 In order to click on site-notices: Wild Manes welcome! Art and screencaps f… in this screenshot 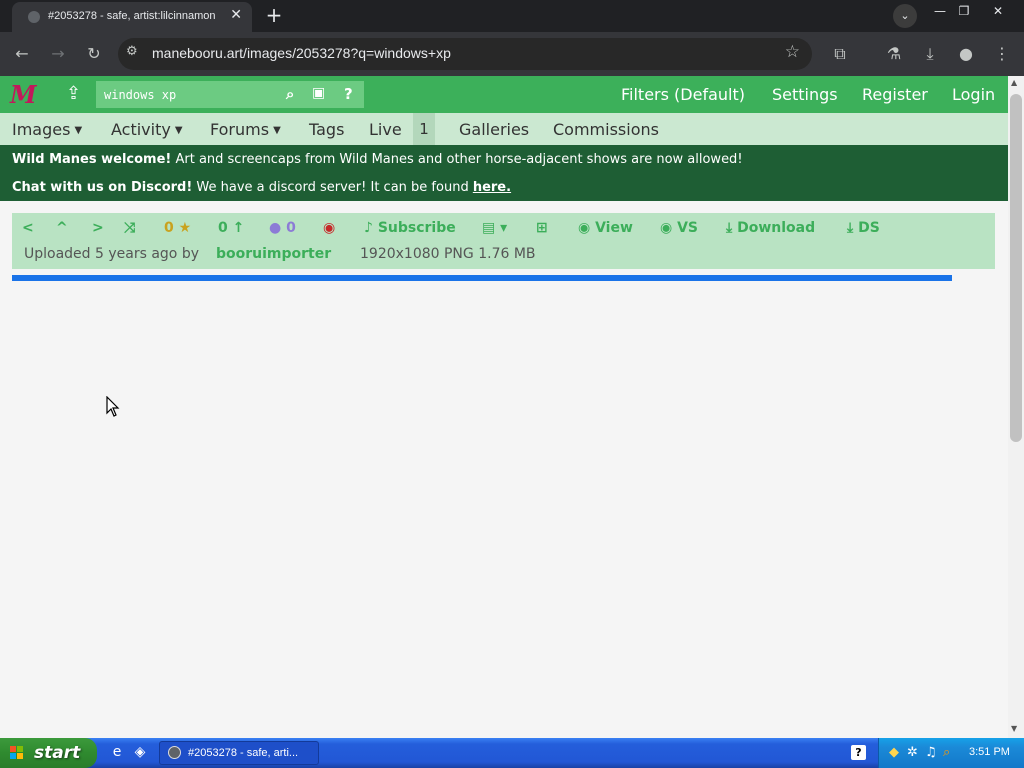, I will do `click(504, 173)`.